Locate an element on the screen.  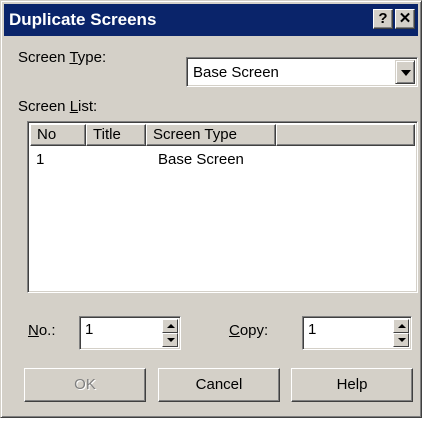
column-header-no: No is located at coordinates (58, 135).